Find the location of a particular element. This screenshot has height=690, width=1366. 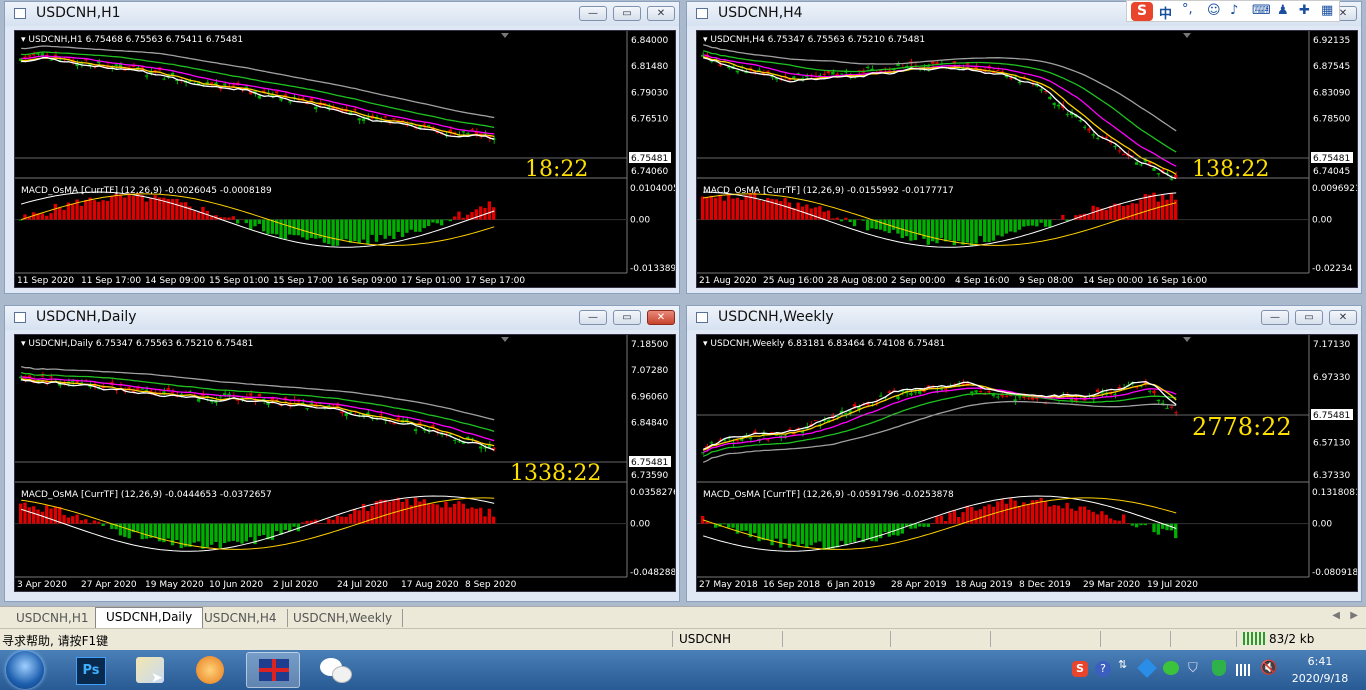

tray-shield-icon: ⛉ is located at coordinates (1193, 668).